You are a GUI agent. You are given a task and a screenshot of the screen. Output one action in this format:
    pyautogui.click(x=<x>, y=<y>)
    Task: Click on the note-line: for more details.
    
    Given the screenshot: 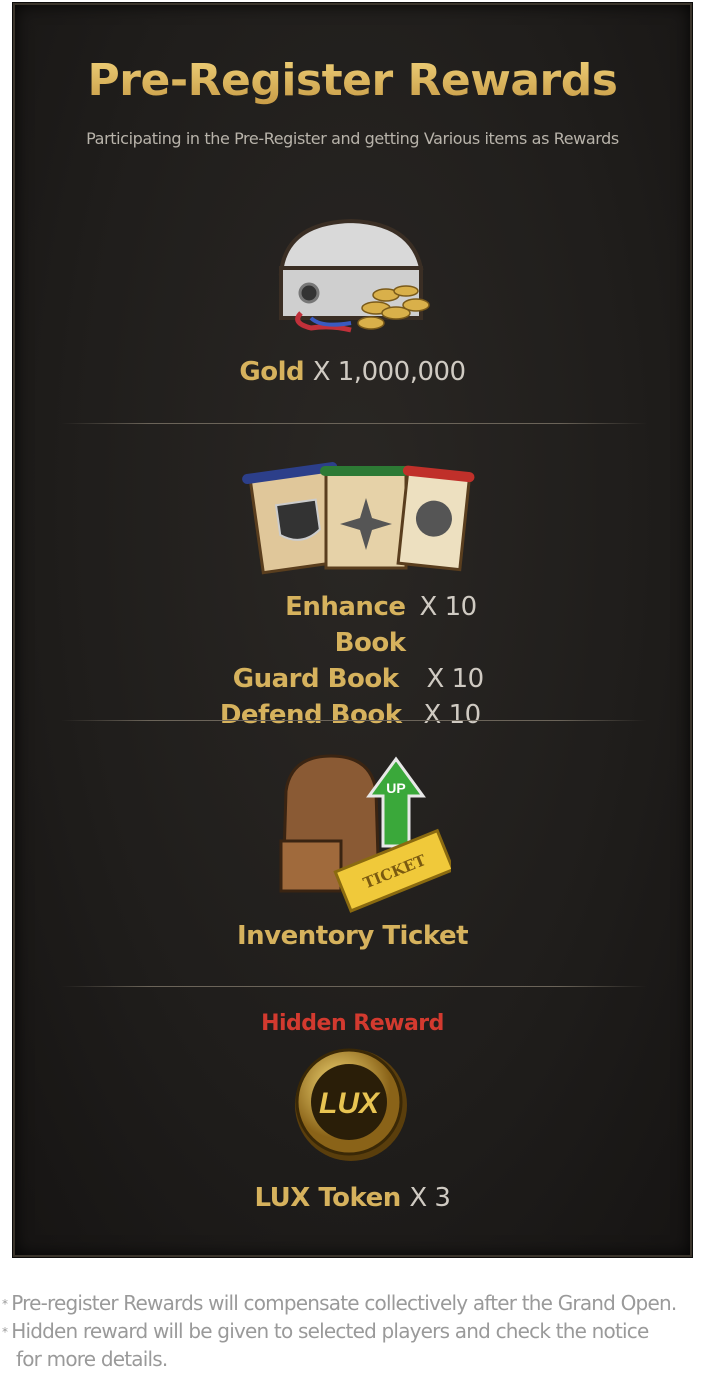 What is the action you would take?
    pyautogui.click(x=92, y=1359)
    